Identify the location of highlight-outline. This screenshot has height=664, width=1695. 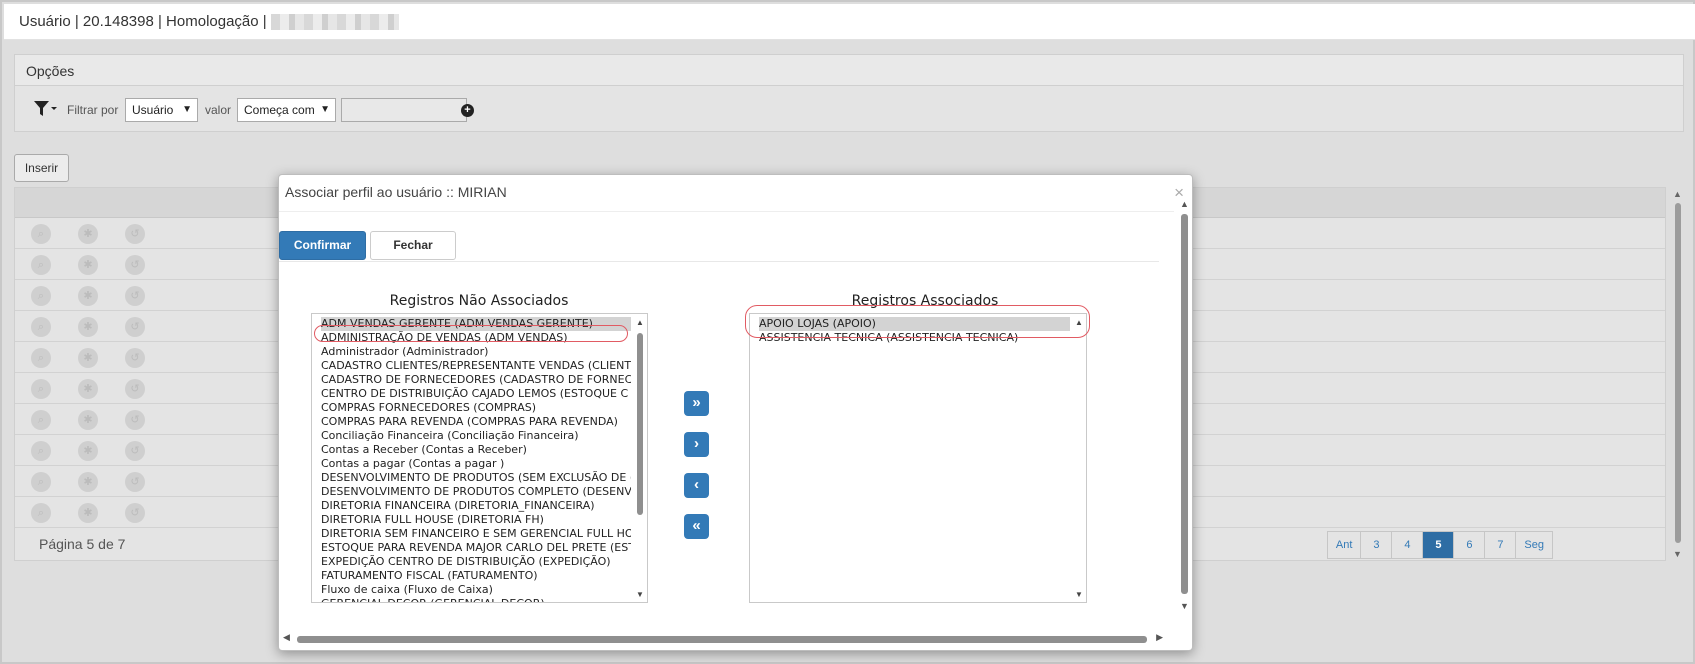
(917, 321).